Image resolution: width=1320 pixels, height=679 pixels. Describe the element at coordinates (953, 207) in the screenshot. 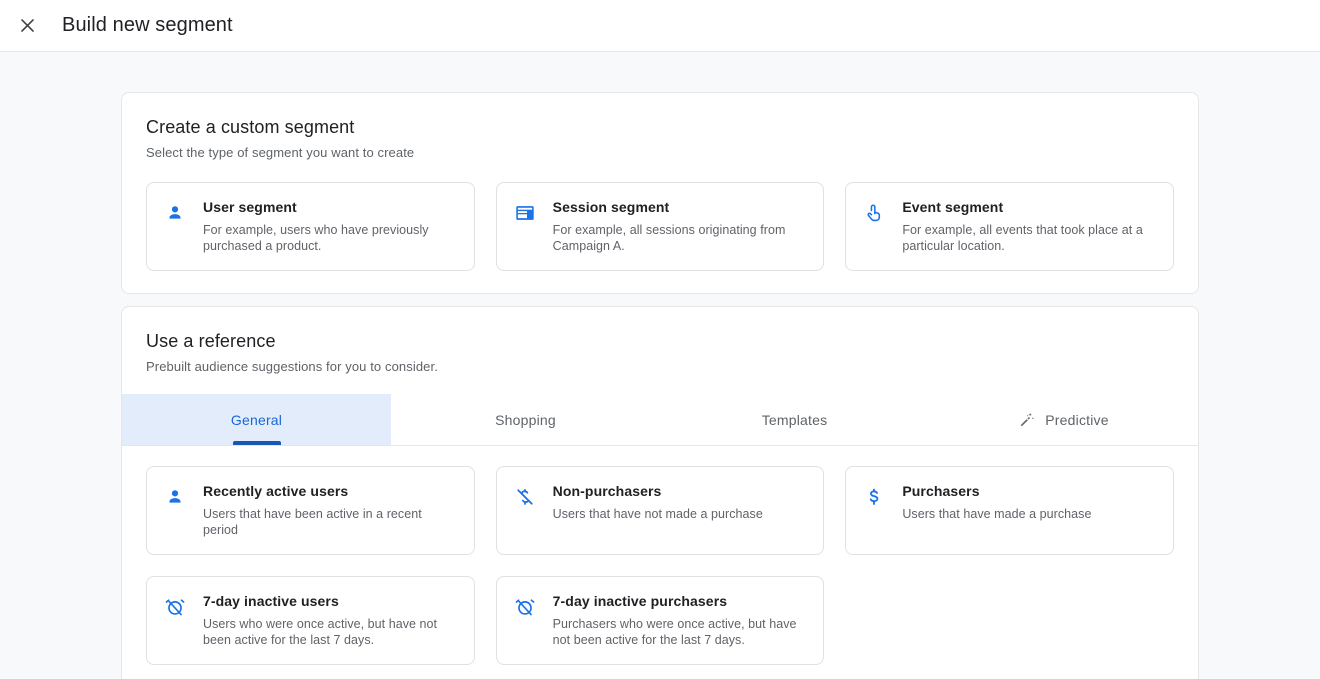

I see `card-title: Event segment` at that location.